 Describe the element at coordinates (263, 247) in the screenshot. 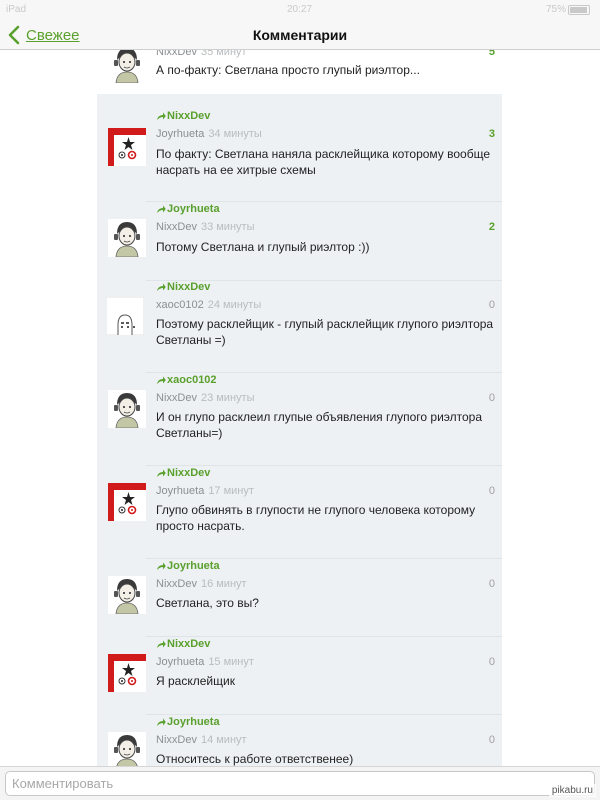

I see `comment-text: Потому Светлана и глупый риэлтор :))` at that location.